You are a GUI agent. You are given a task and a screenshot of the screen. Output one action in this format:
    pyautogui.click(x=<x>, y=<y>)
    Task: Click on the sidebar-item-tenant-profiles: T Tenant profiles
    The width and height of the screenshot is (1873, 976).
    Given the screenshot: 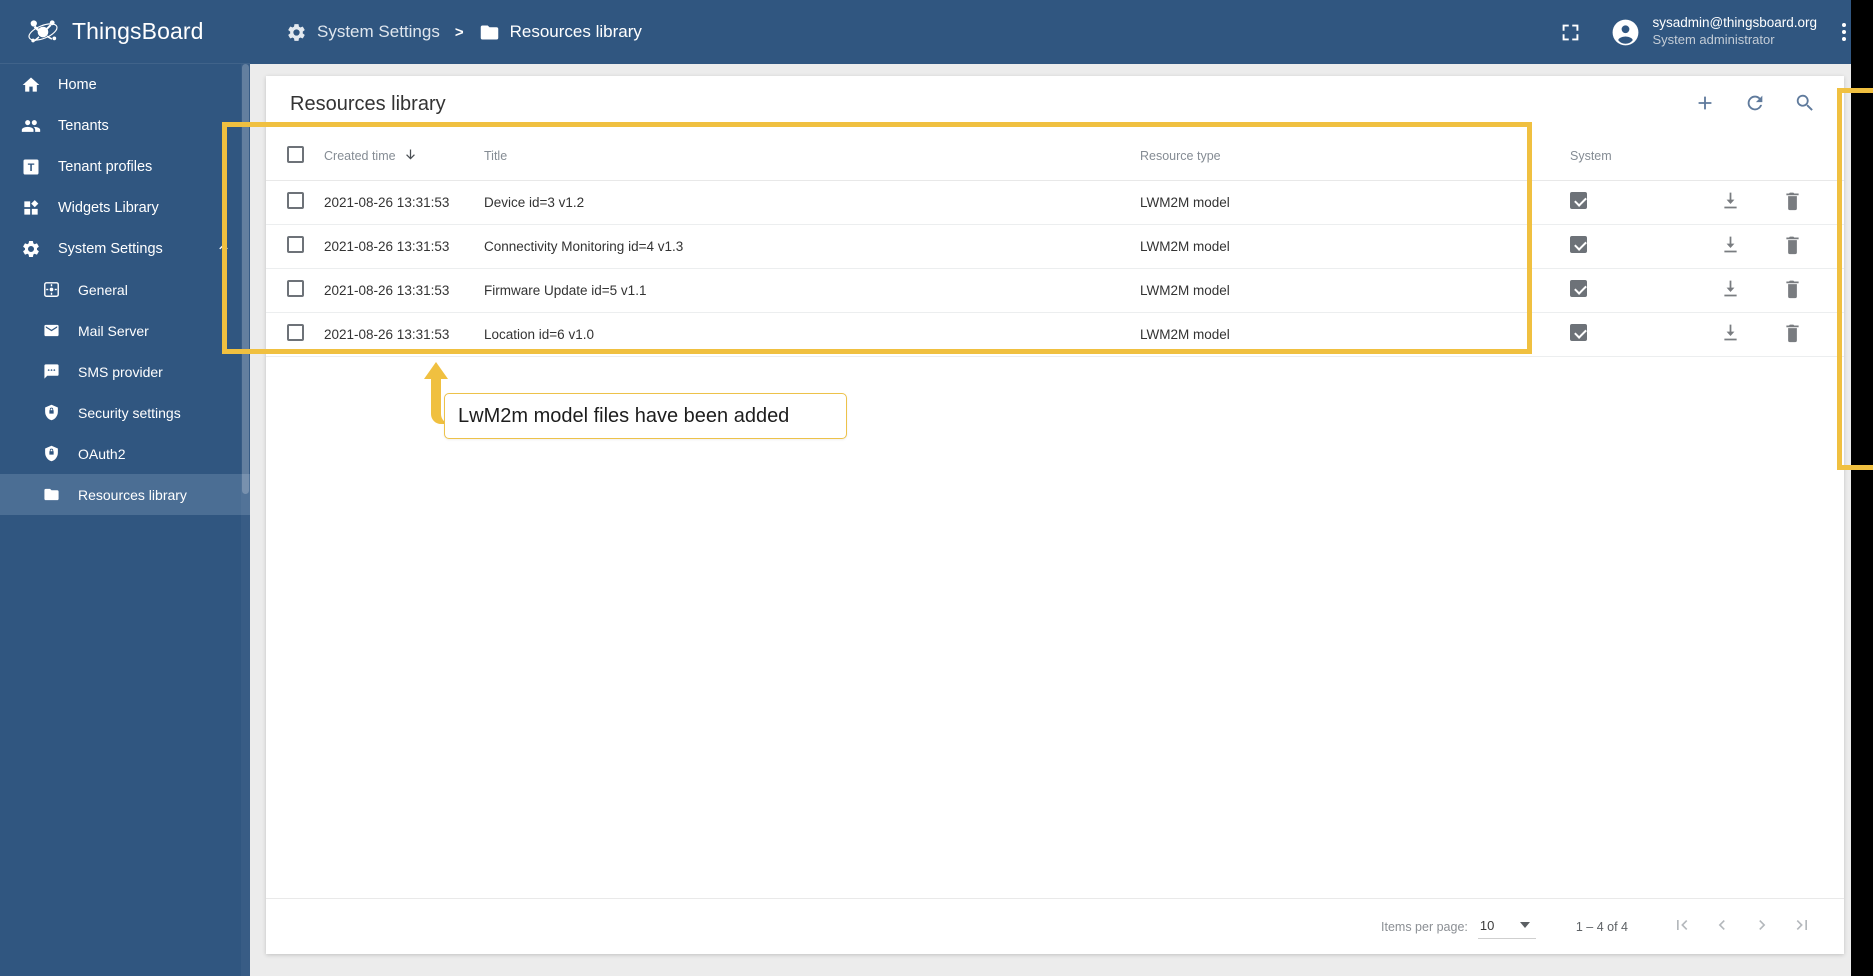 What is the action you would take?
    pyautogui.click(x=125, y=166)
    